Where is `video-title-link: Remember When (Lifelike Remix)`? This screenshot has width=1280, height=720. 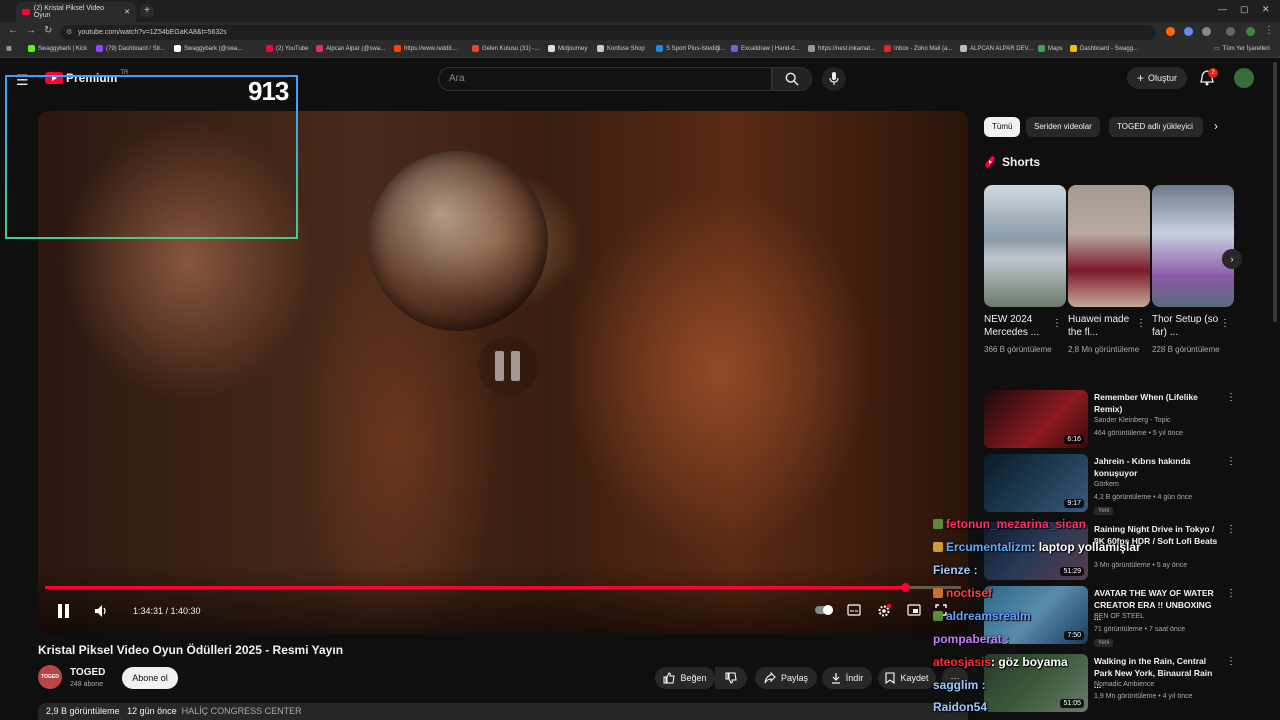 video-title-link: Remember When (Lifelike Remix) is located at coordinates (1156, 403).